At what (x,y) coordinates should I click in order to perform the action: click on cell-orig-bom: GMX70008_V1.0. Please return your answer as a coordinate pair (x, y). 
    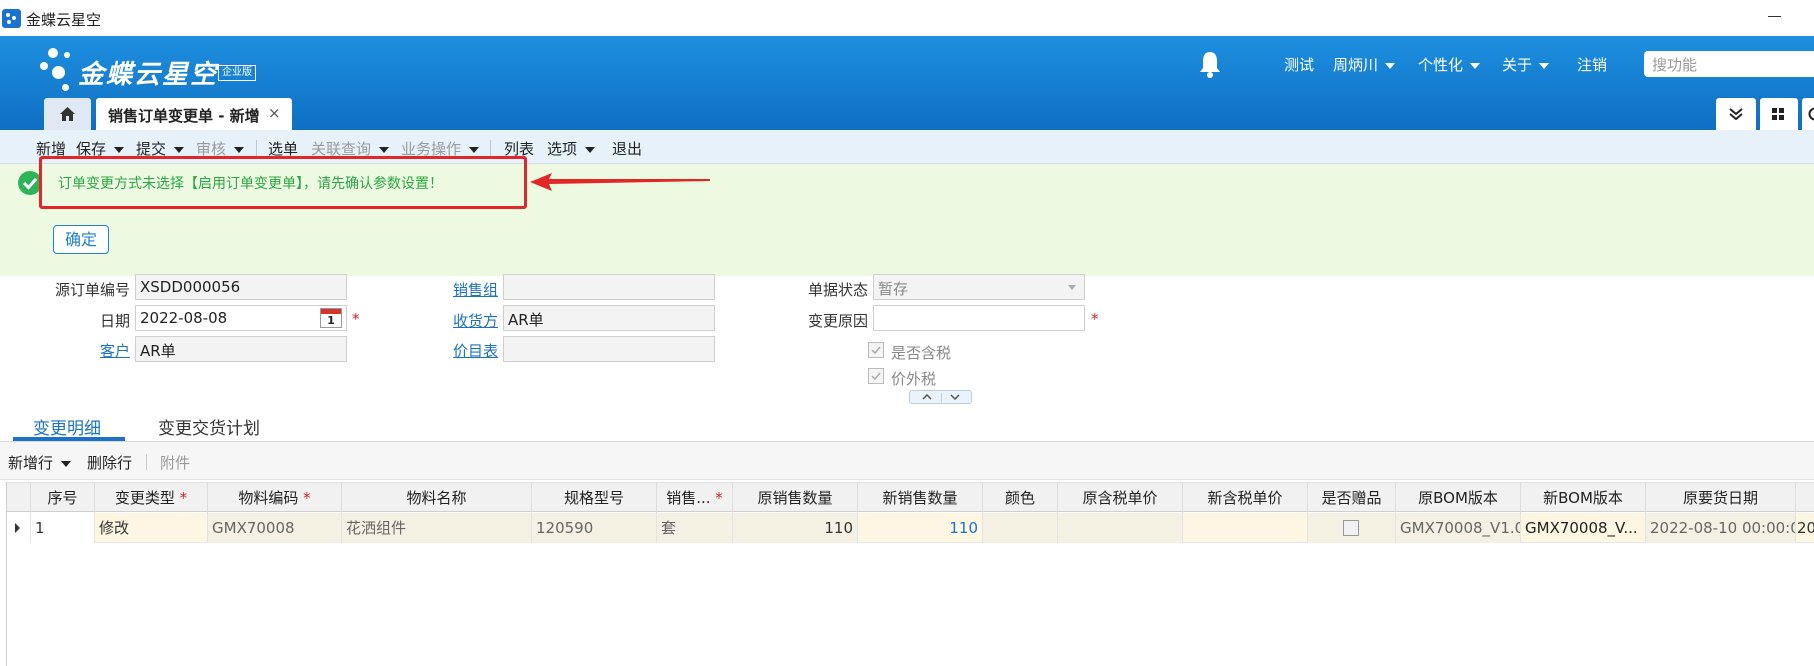
    Looking at the image, I should click on (1458, 528).